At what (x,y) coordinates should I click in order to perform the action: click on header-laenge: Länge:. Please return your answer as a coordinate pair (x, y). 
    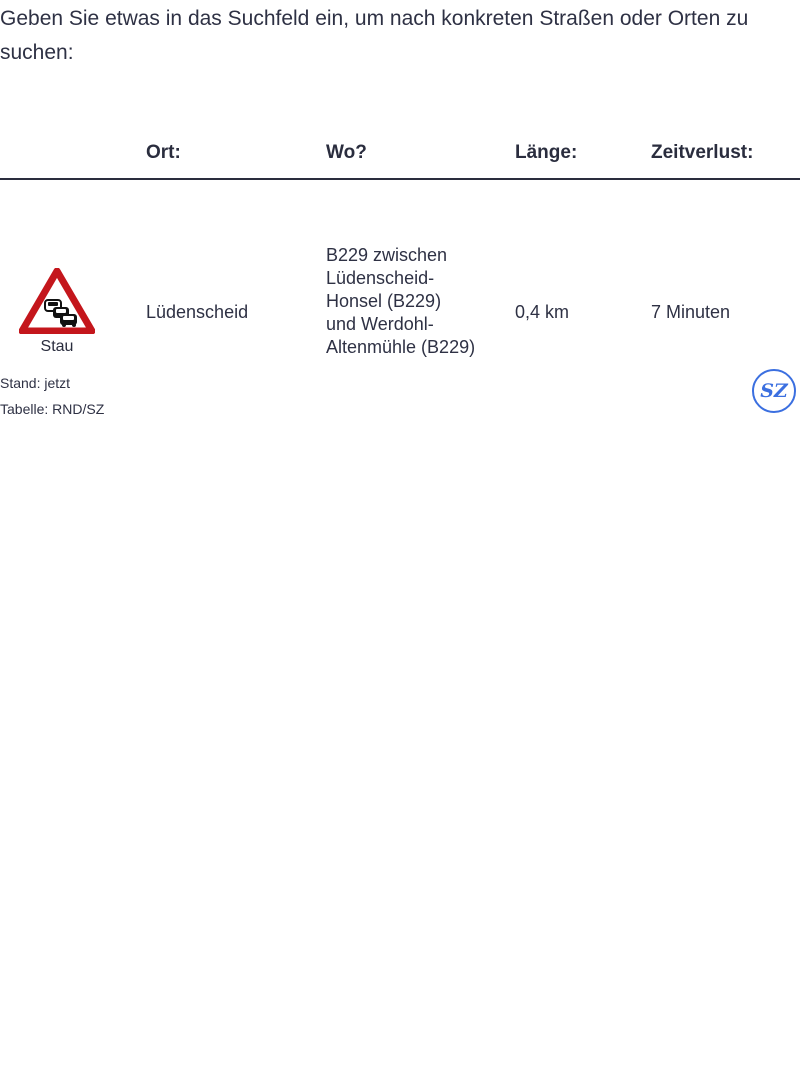
    Looking at the image, I should click on (546, 152).